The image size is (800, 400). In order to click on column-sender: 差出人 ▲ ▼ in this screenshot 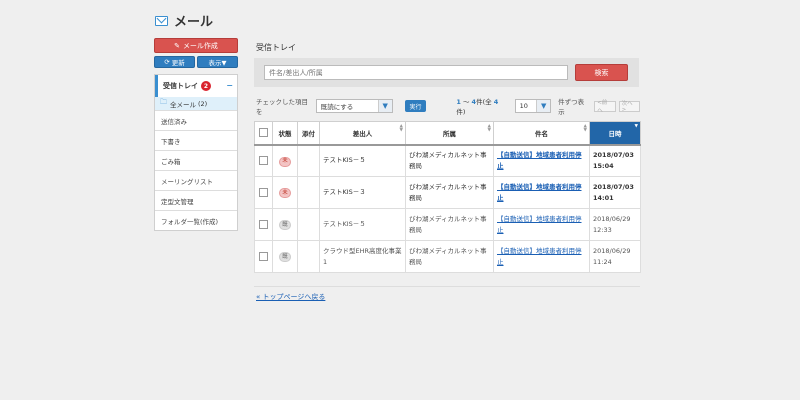, I will do `click(362, 133)`.